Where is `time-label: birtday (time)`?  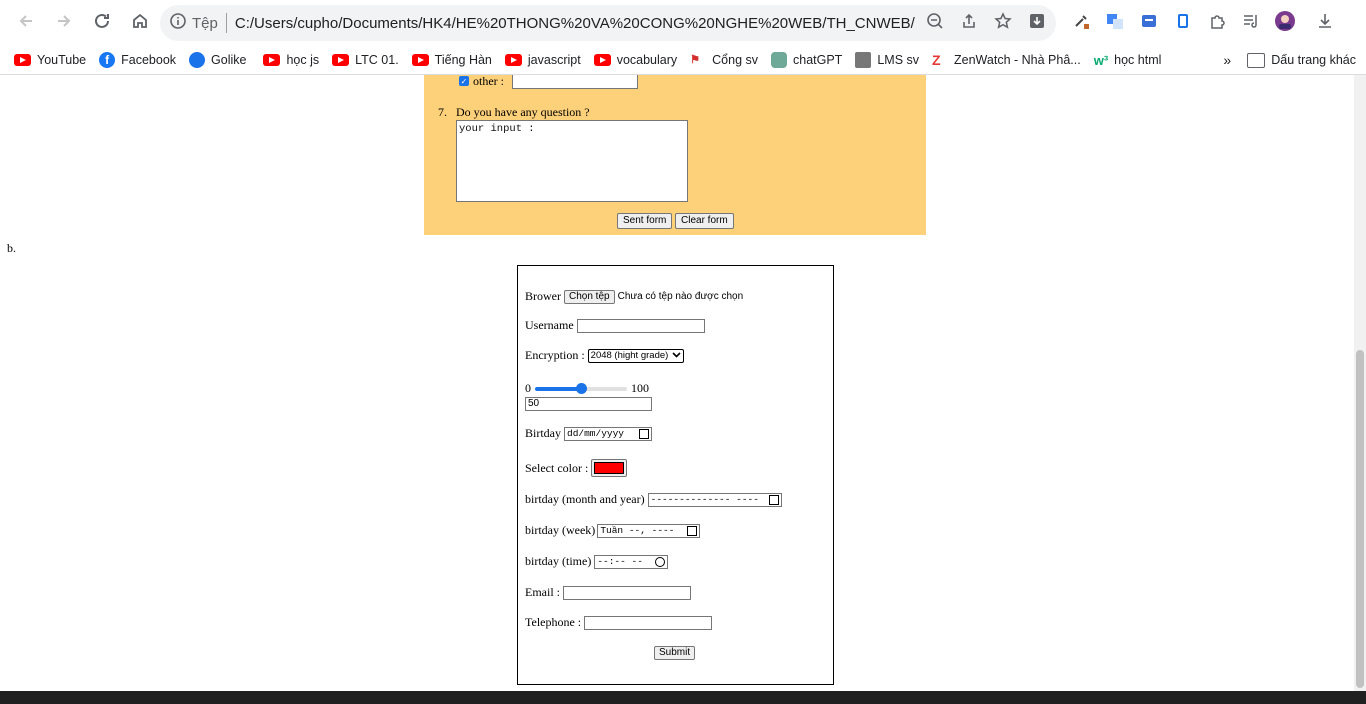
time-label: birtday (time) is located at coordinates (558, 561).